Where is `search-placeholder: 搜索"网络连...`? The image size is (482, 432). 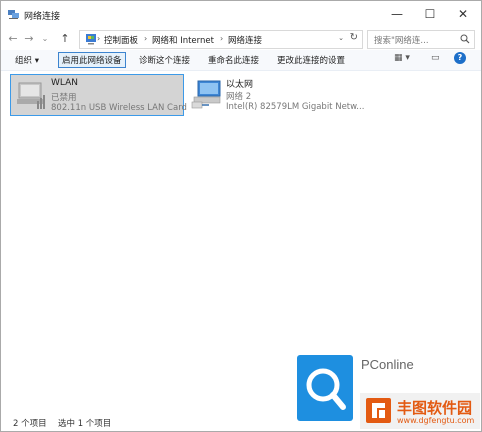 search-placeholder: 搜索"网络连... is located at coordinates (401, 41).